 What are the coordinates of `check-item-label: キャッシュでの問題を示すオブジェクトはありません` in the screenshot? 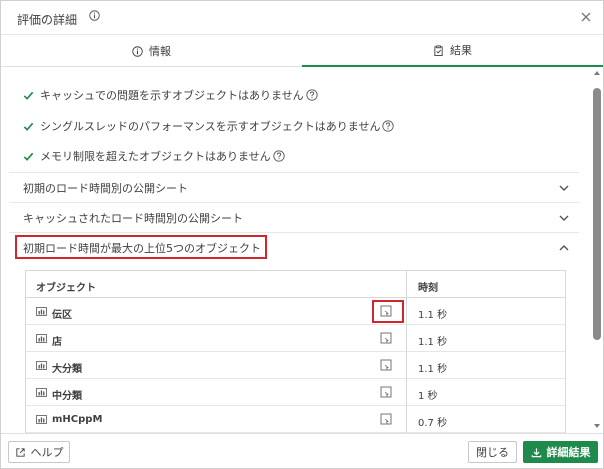 It's located at (172, 95).